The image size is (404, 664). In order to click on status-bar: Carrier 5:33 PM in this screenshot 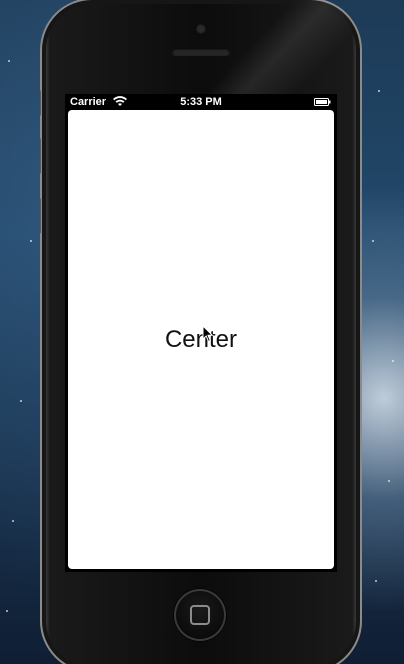, I will do `click(201, 102)`.